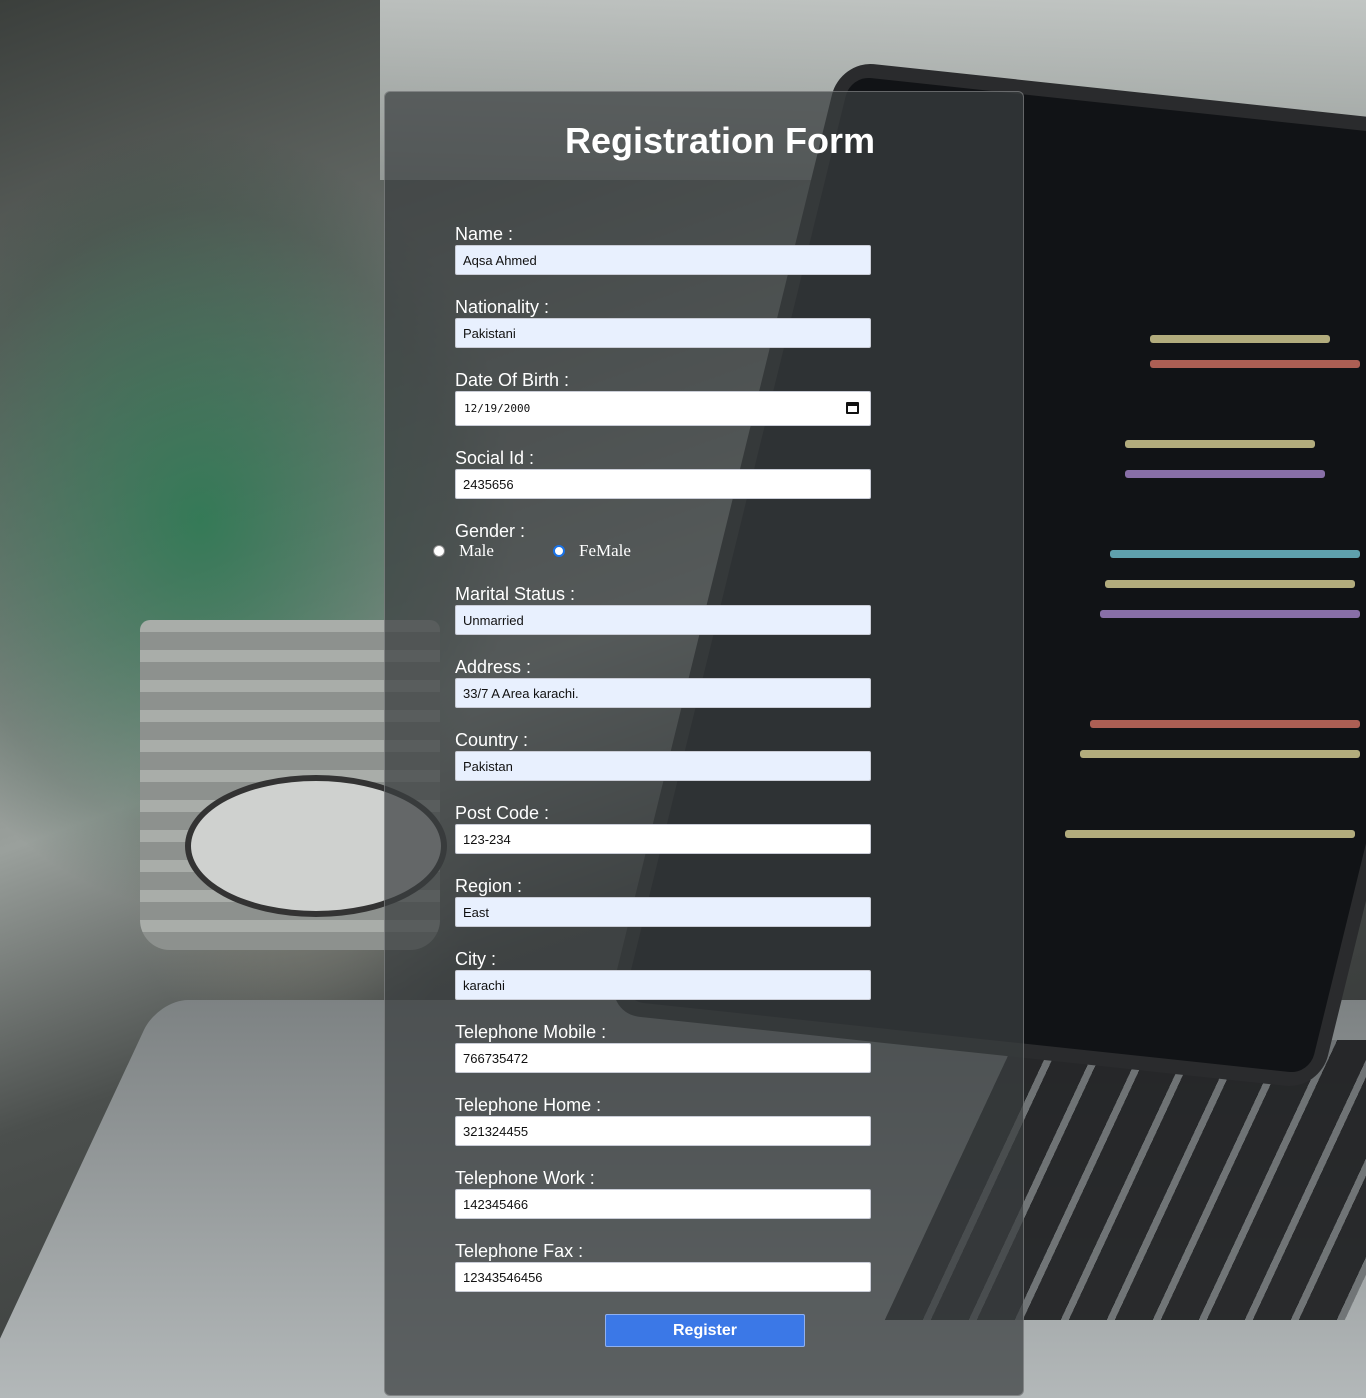  Describe the element at coordinates (705, 1330) in the screenshot. I see `register-button: Register` at that location.